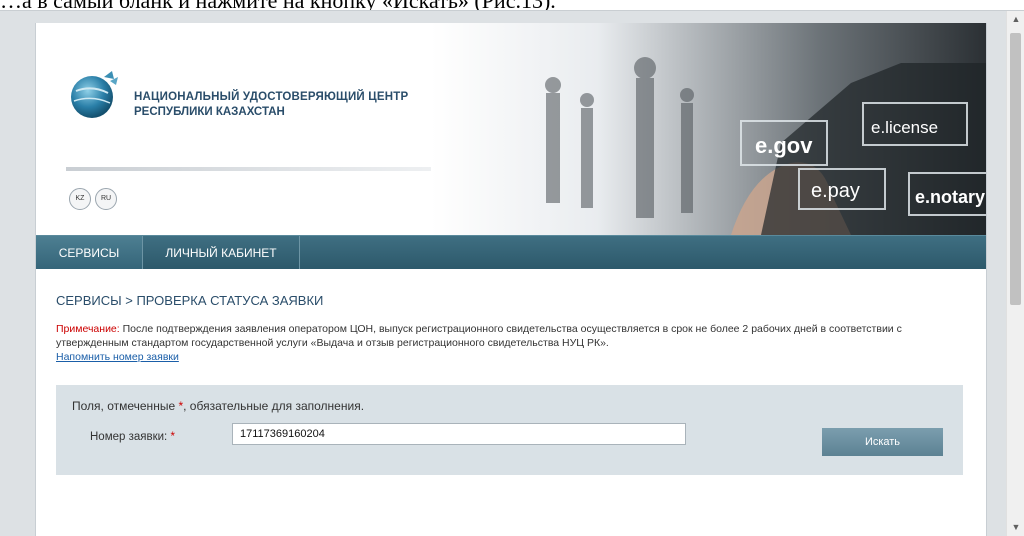 The height and width of the screenshot is (536, 1024). Describe the element at coordinates (89, 253) in the screenshot. I see `nav-item-services: СЕРВИСЫ` at that location.